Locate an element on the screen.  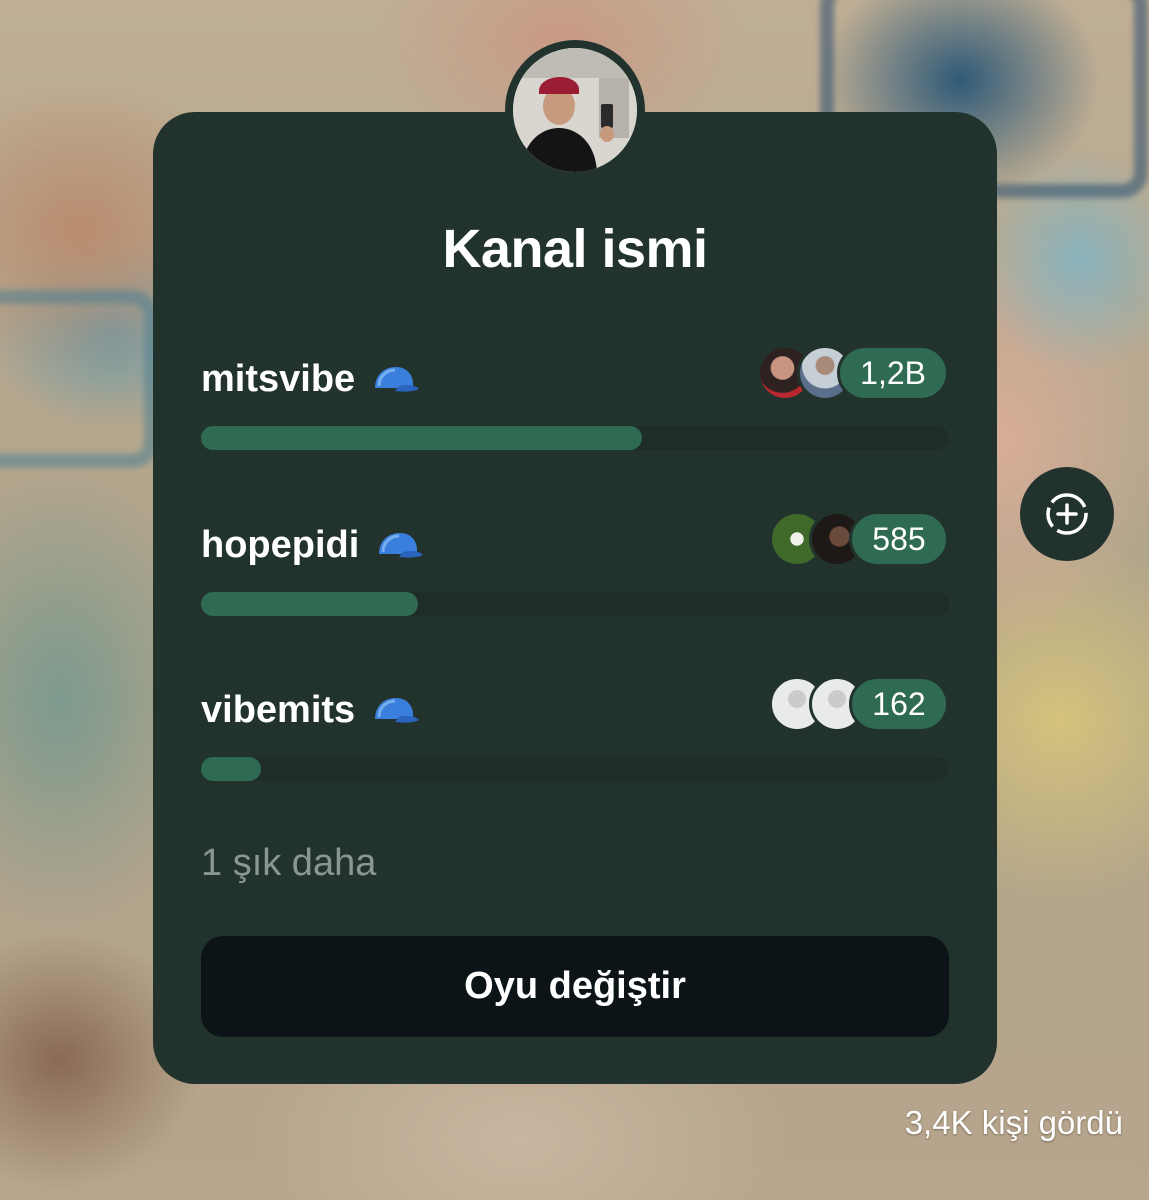
option-label: hopepidi is located at coordinates (280, 545).